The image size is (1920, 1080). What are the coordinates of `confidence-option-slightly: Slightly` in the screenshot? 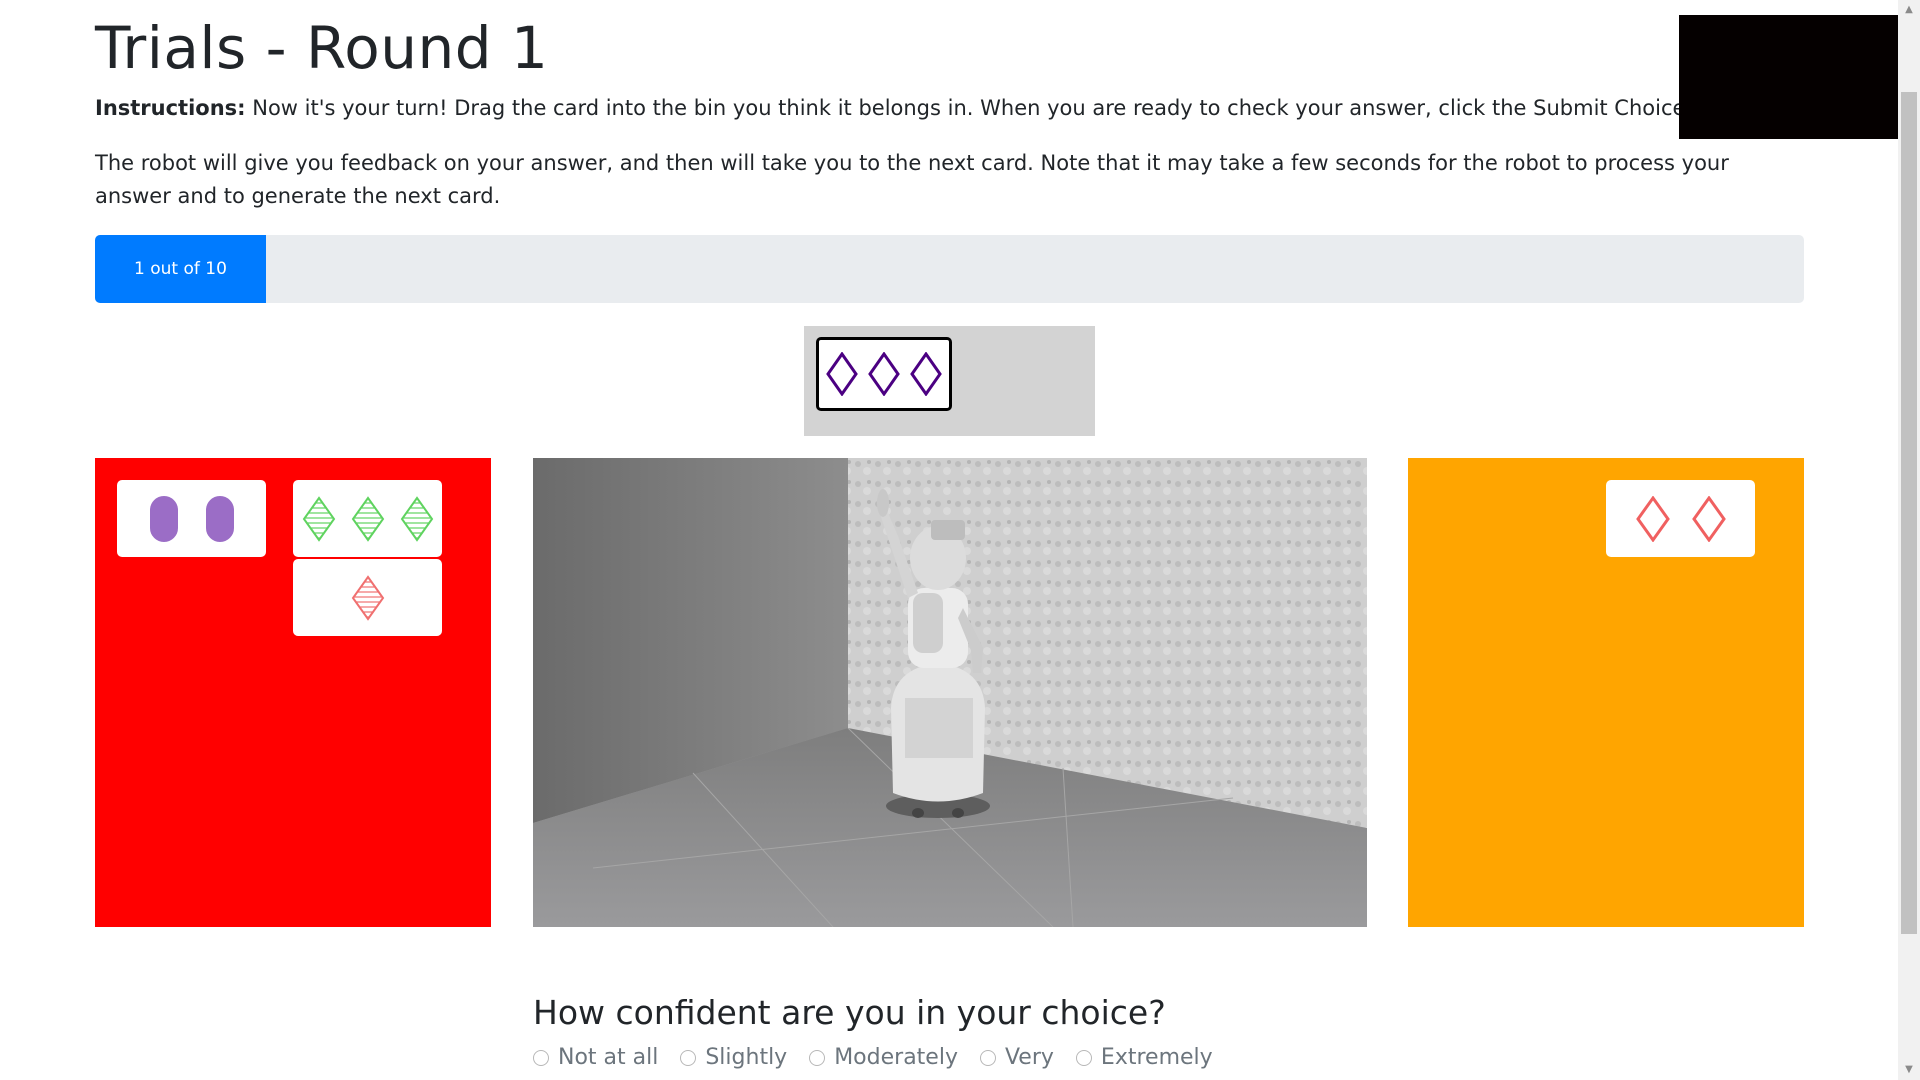 It's located at (733, 1057).